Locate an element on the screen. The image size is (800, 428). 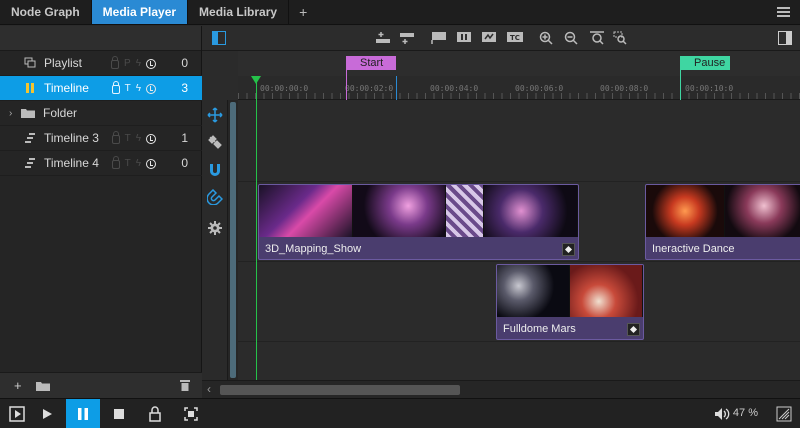
pause-marker-line is located at coordinates (680, 88).